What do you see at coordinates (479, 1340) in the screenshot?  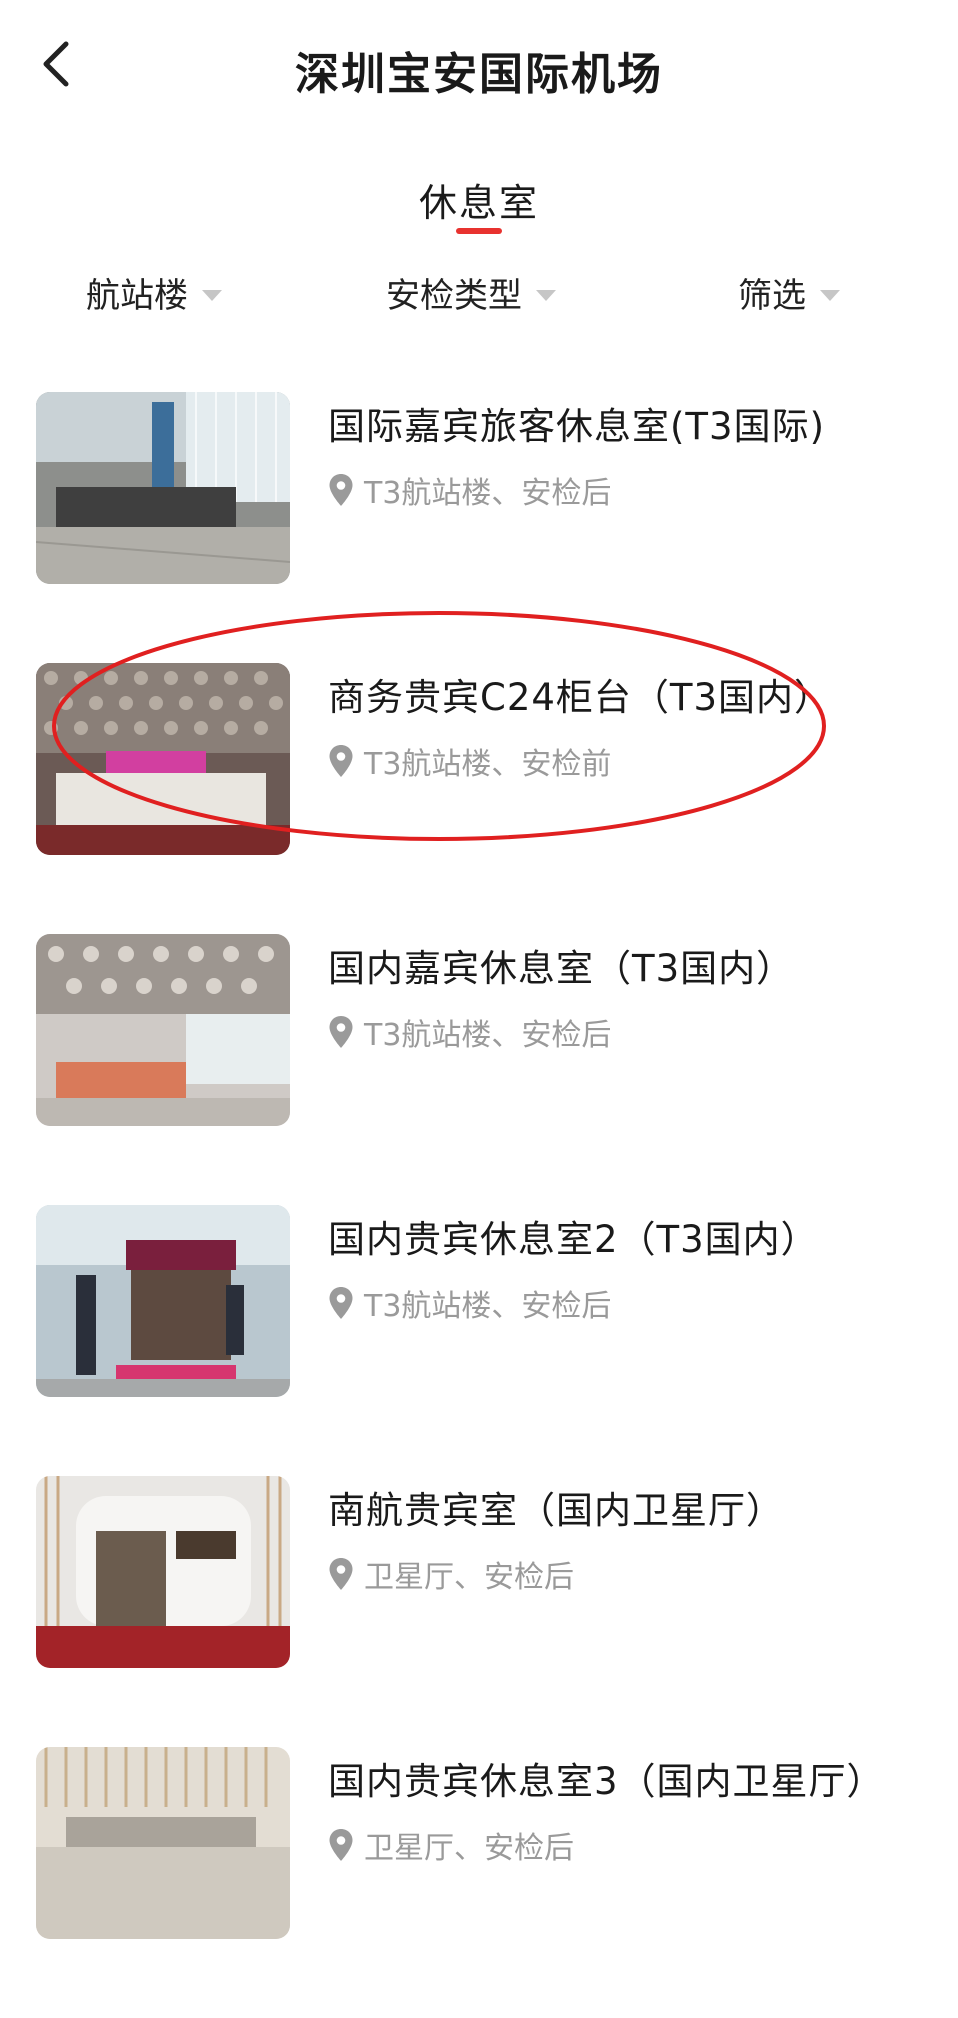 I see `list-item: 国内贵宾休息室2（T3国内） T3航站楼、安检后` at bounding box center [479, 1340].